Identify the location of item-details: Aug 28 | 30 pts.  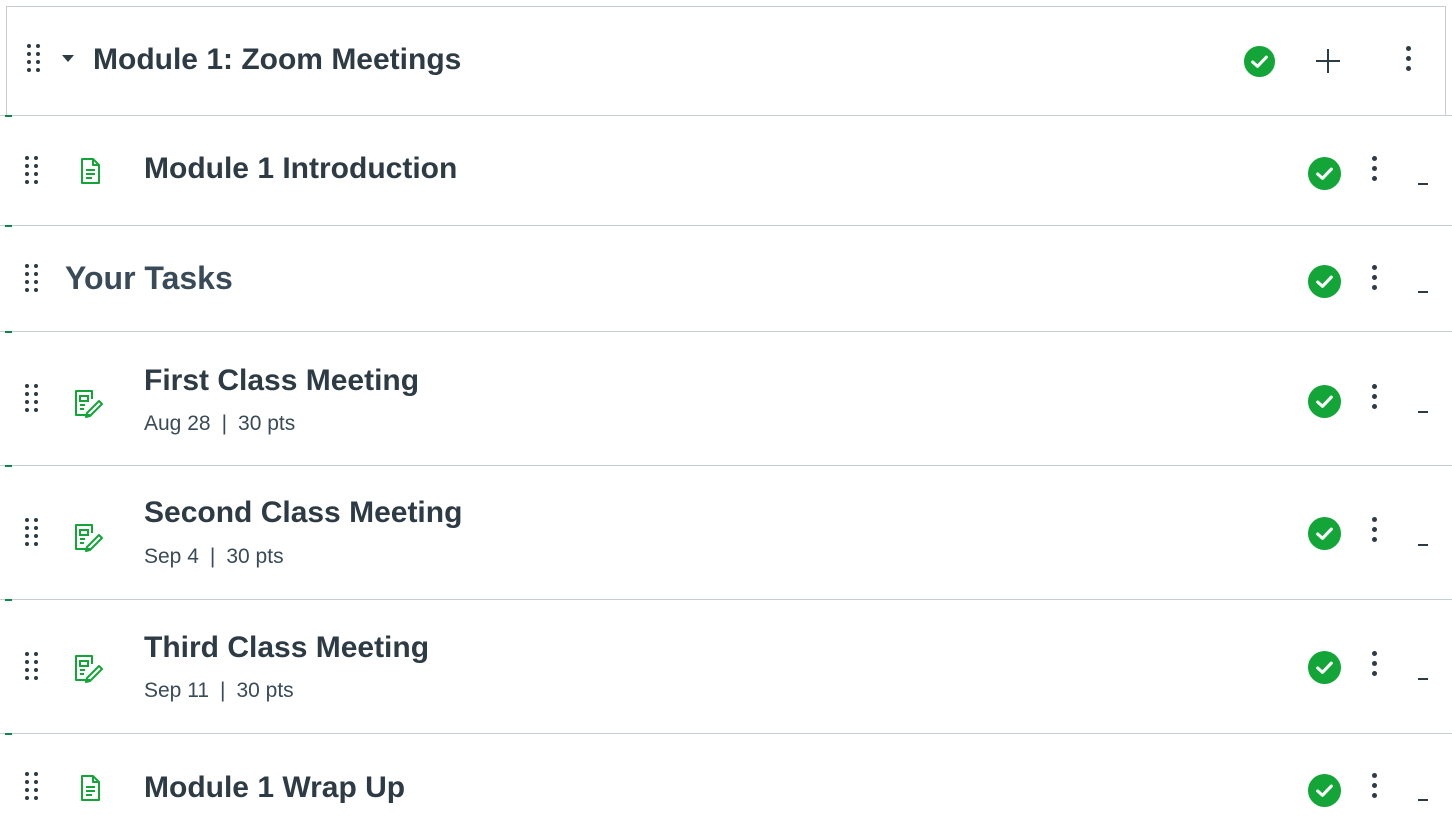
(219, 424).